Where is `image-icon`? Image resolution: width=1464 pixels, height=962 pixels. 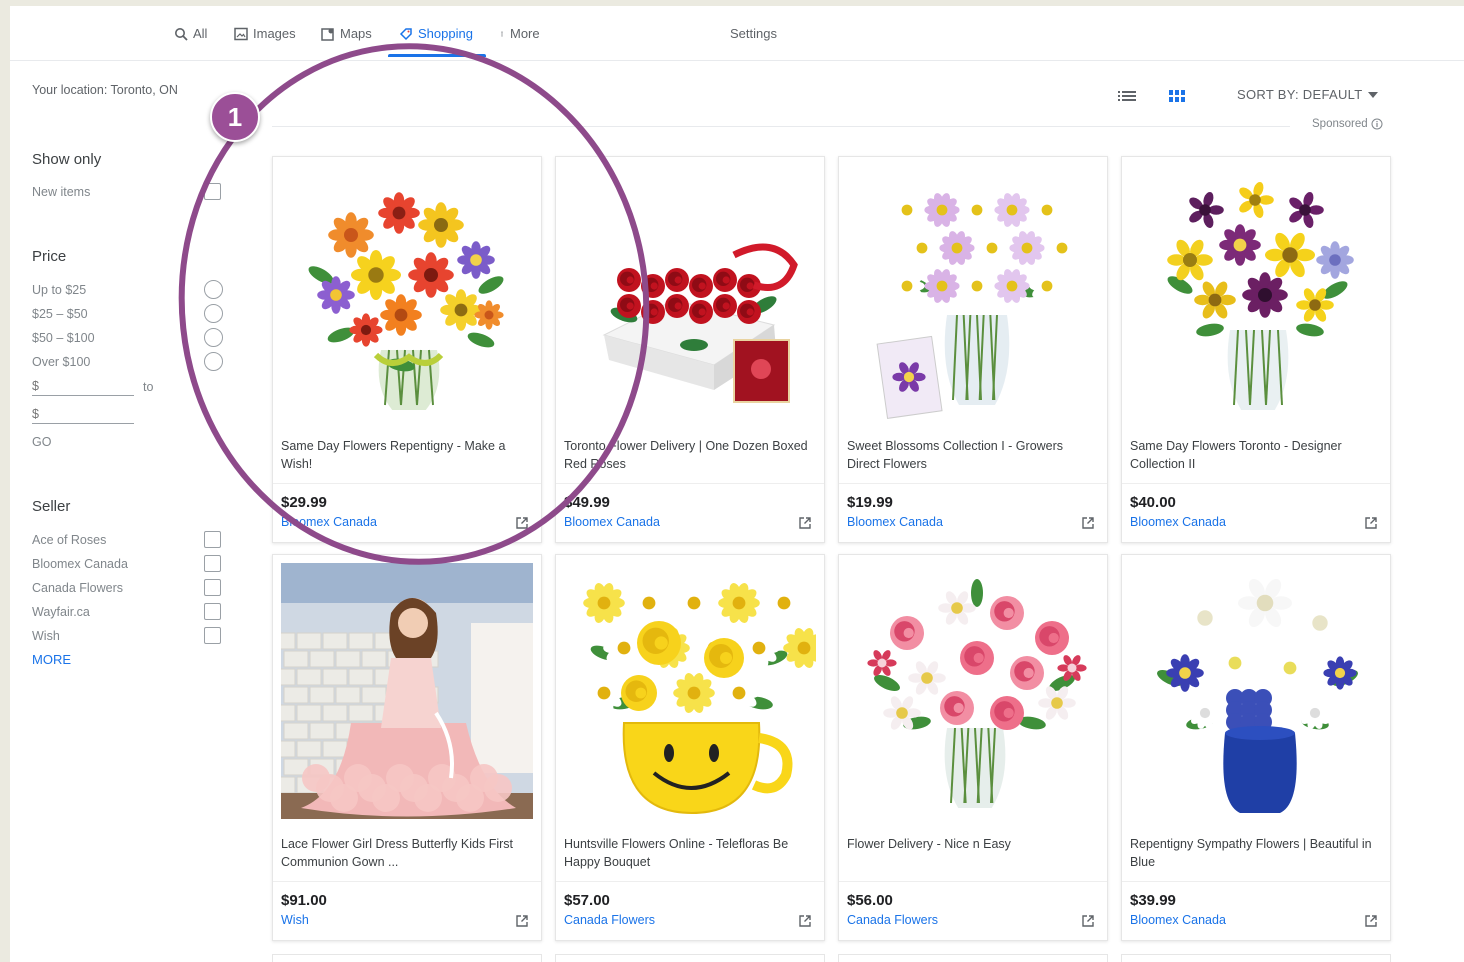
image-icon is located at coordinates (241, 33).